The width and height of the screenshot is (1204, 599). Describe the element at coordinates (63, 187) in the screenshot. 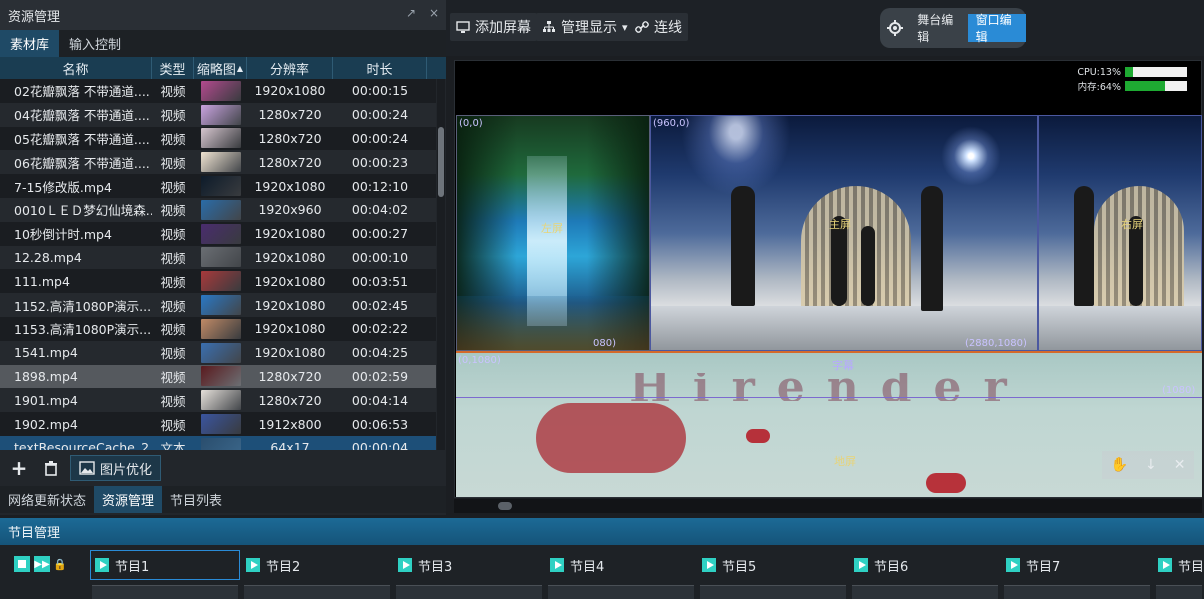

I see `resource-name: 7-15修改版.mp4` at that location.